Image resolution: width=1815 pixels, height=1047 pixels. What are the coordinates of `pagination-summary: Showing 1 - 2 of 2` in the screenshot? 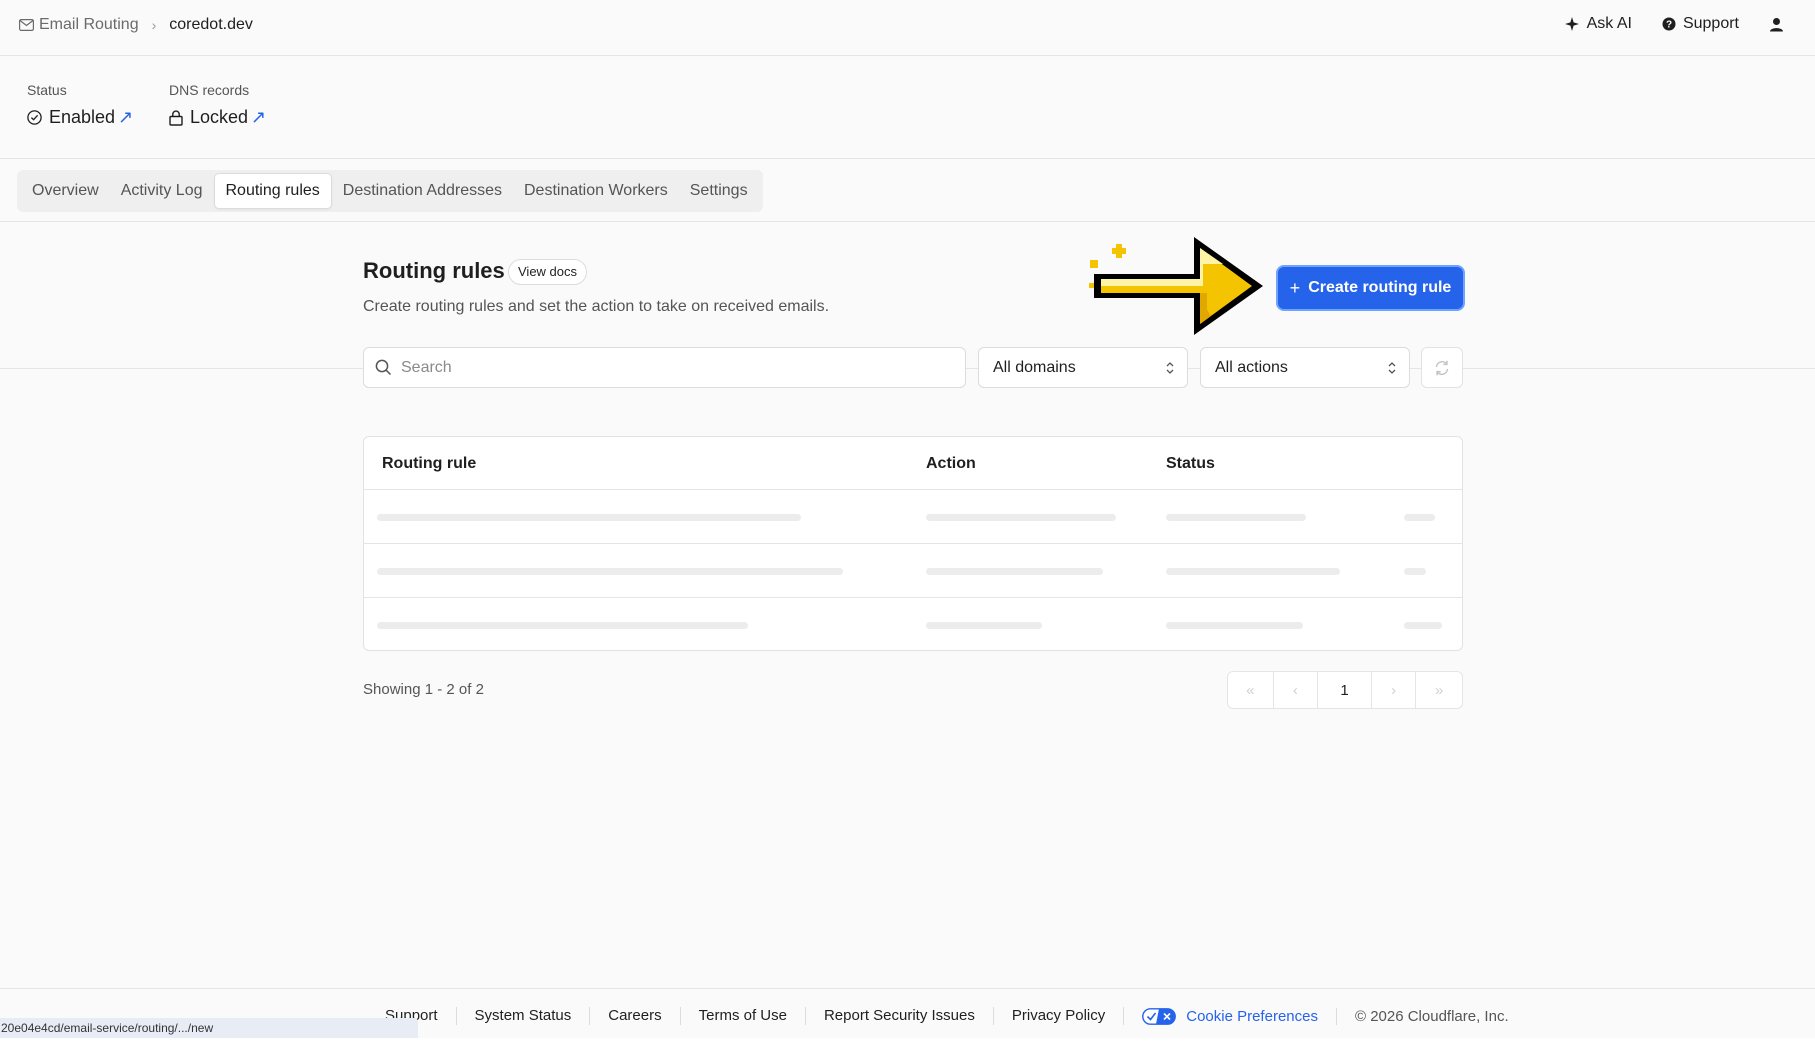 It's located at (423, 689).